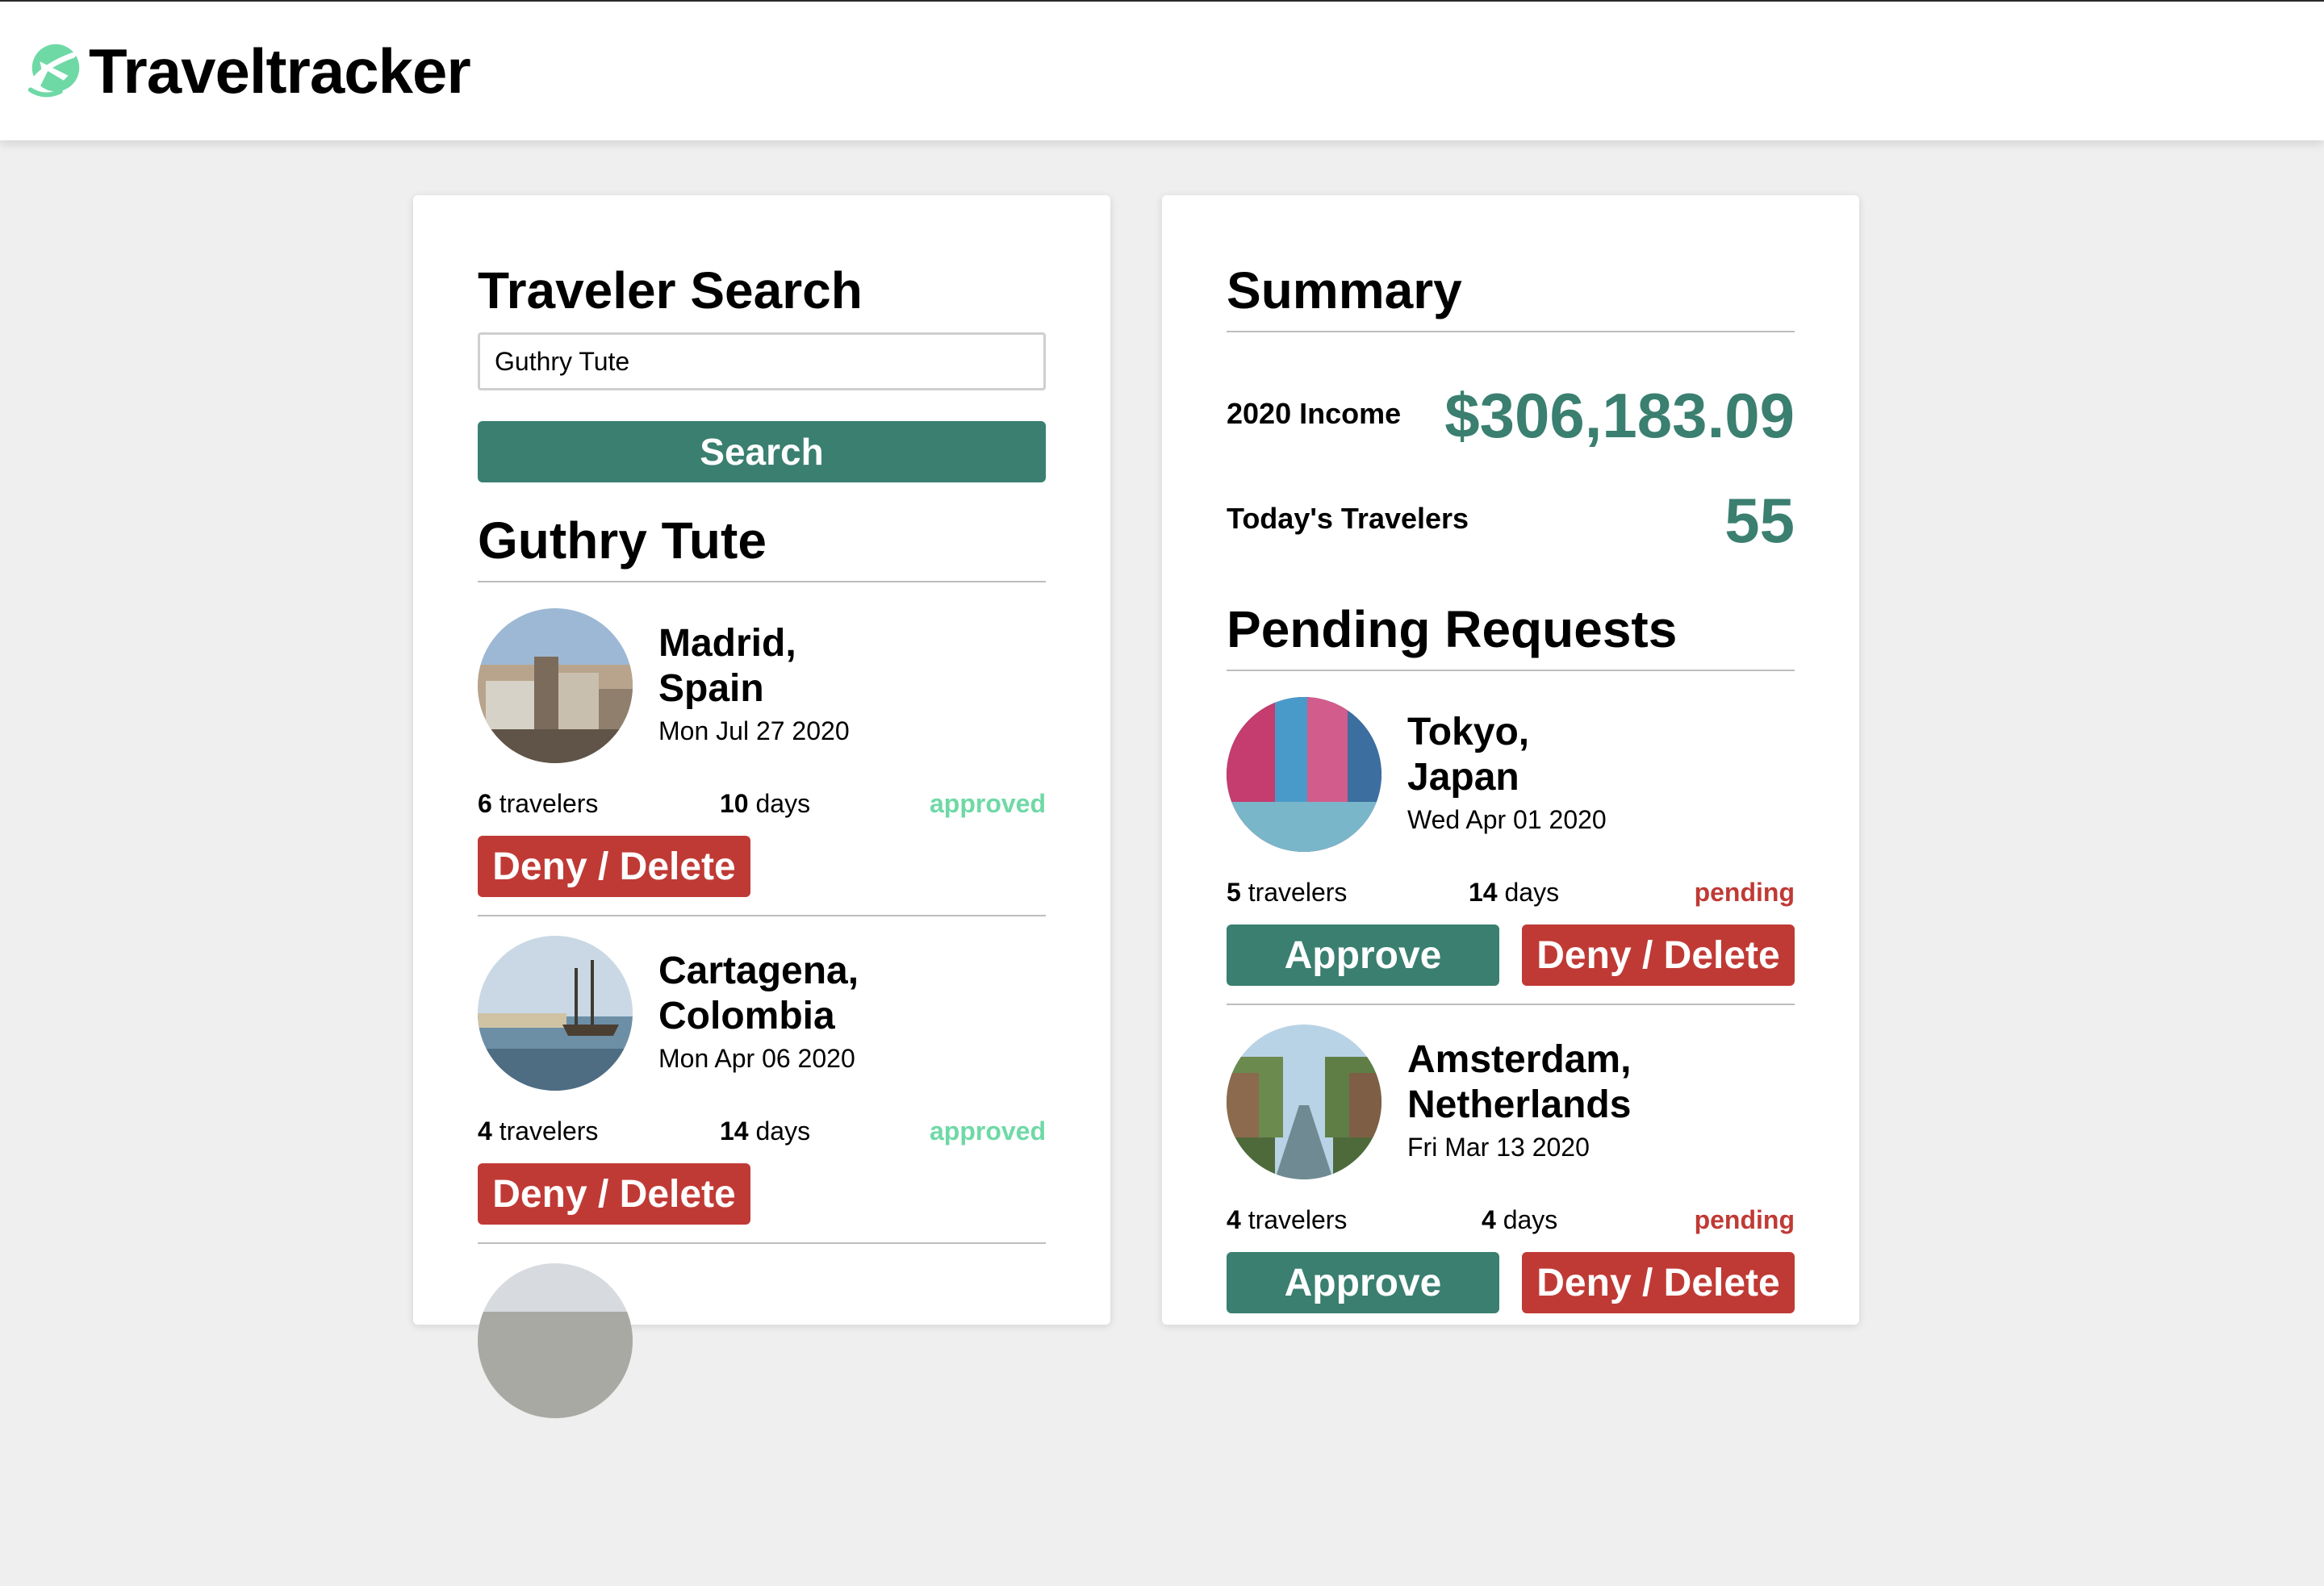 Image resolution: width=2324 pixels, height=1586 pixels. Describe the element at coordinates (1511, 517) in the screenshot. I see `travelers-row: Today's Travelers 55` at that location.